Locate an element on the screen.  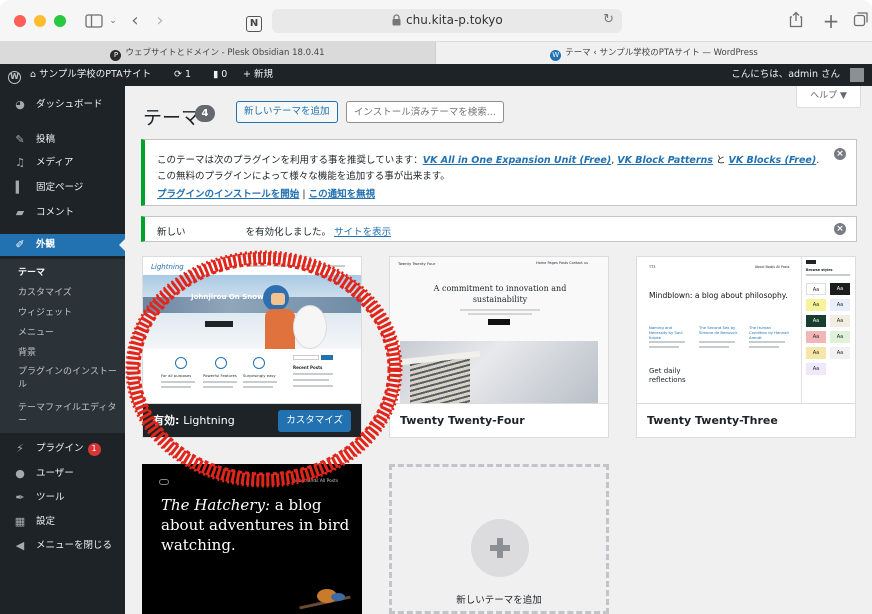
comment-icon: ▮ is located at coordinates (217, 74).